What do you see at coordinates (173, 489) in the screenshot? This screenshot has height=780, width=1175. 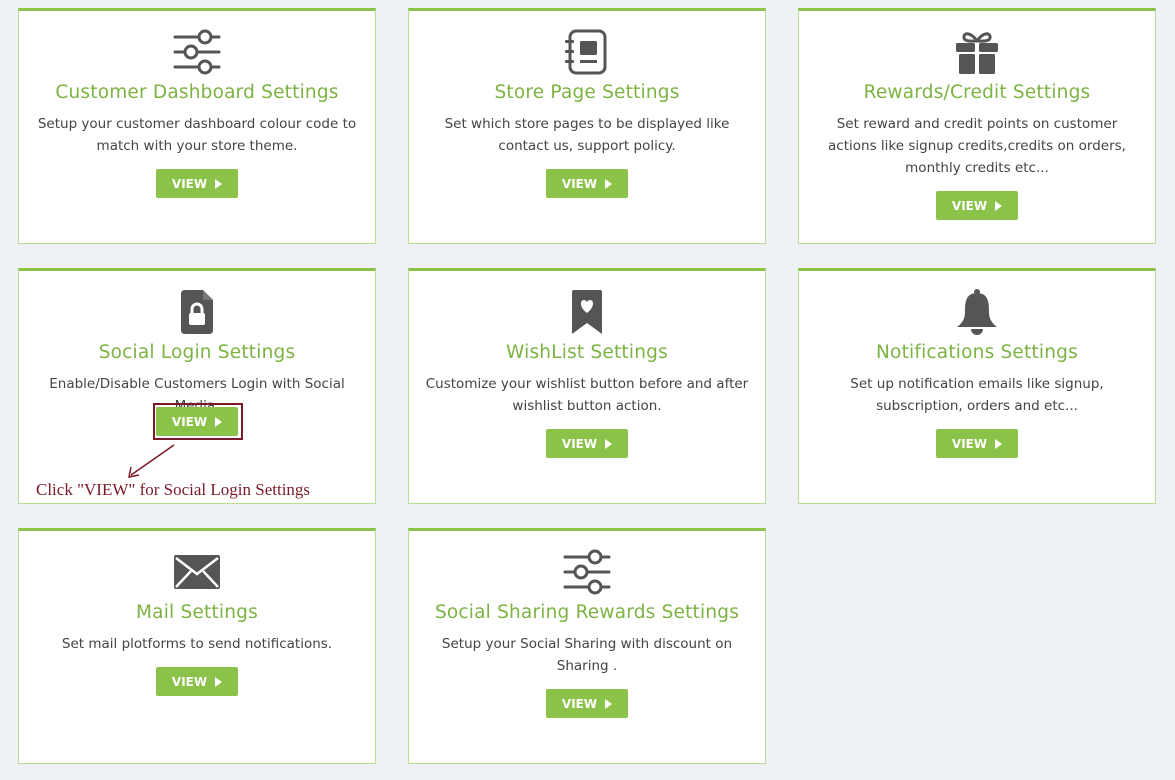 I see `annotation-text: Click "VIEW" for Social Login Settings` at bounding box center [173, 489].